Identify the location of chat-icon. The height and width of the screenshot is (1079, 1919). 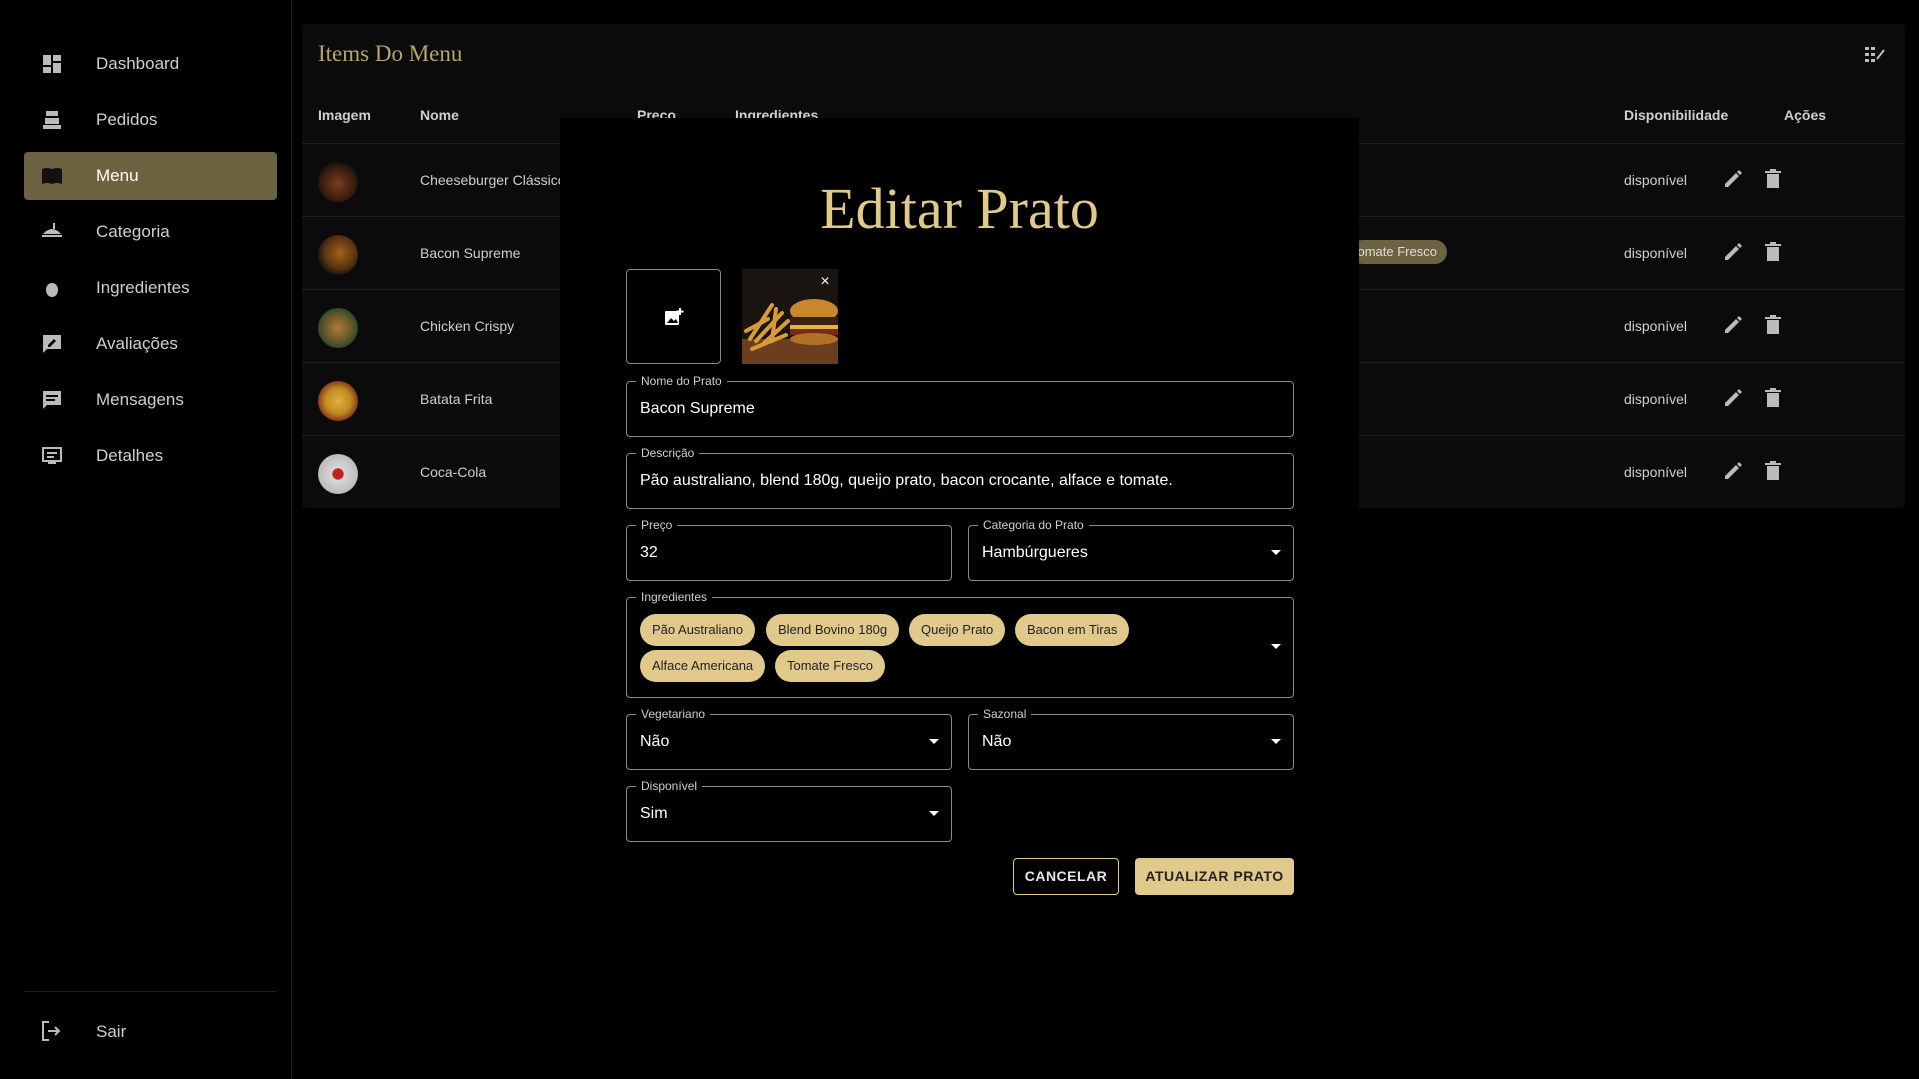
(52, 400).